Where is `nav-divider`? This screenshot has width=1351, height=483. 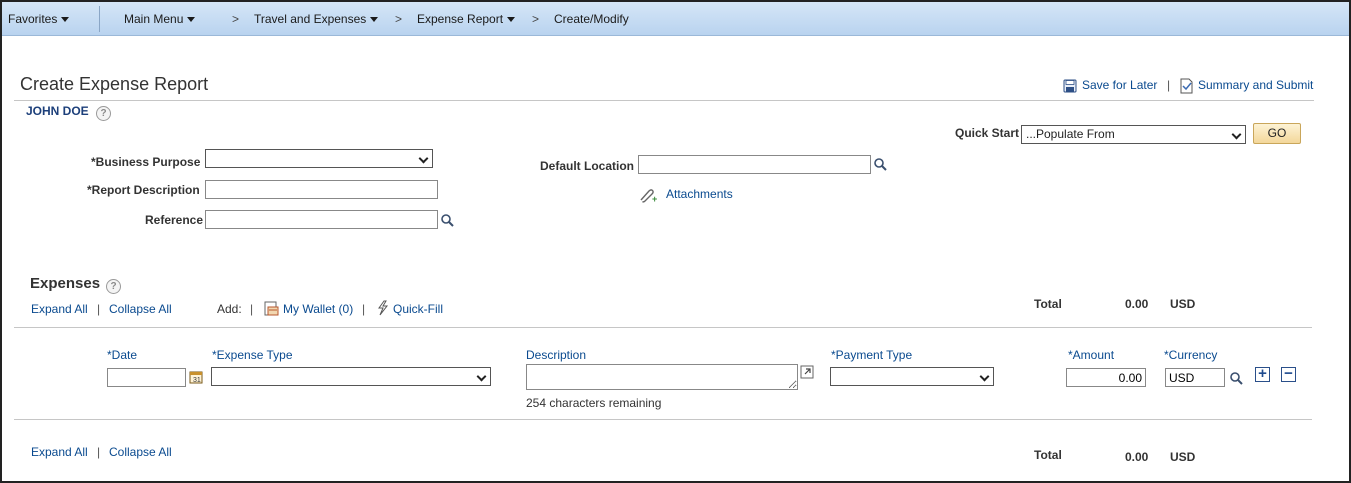
nav-divider is located at coordinates (99, 19).